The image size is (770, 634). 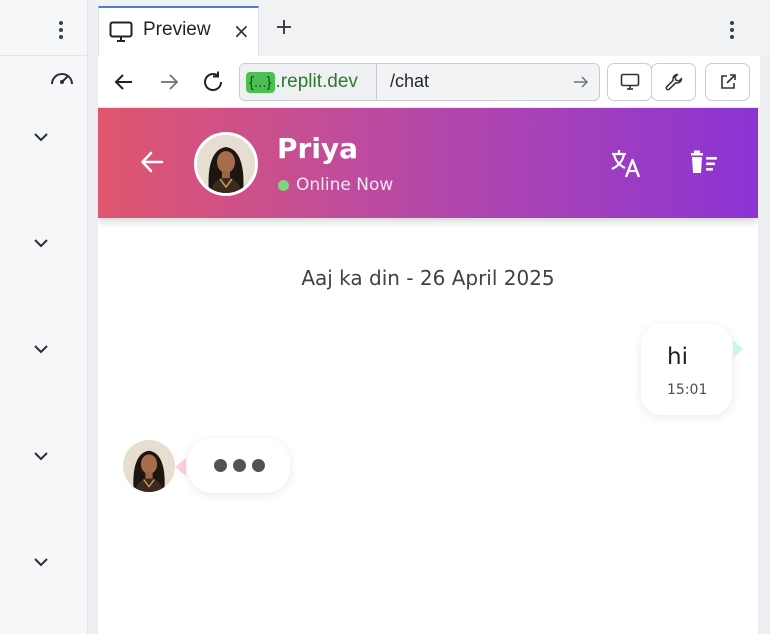 I want to click on open-external-icon, so click(x=728, y=81).